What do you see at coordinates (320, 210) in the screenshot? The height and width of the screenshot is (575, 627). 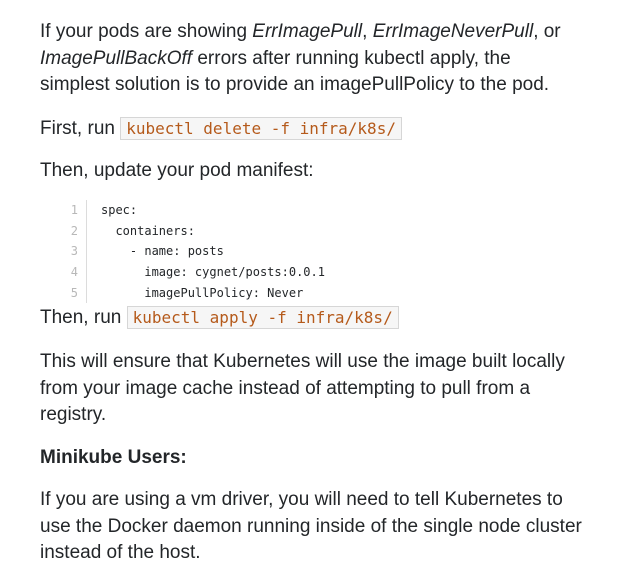 I see `code-line: 1 spec:` at bounding box center [320, 210].